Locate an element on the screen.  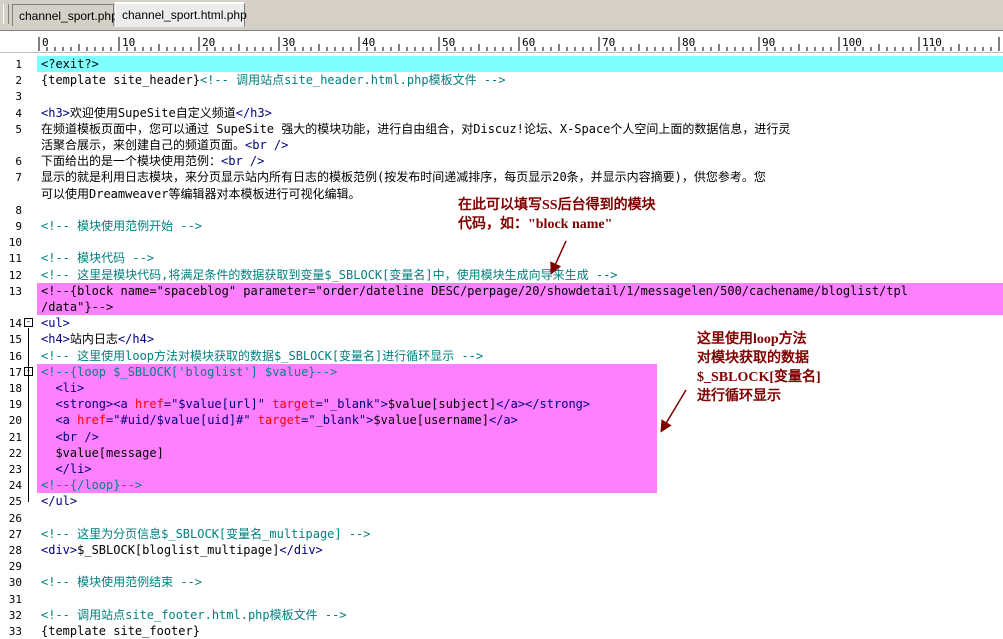
ruler-label: 10 is located at coordinates (129, 42).